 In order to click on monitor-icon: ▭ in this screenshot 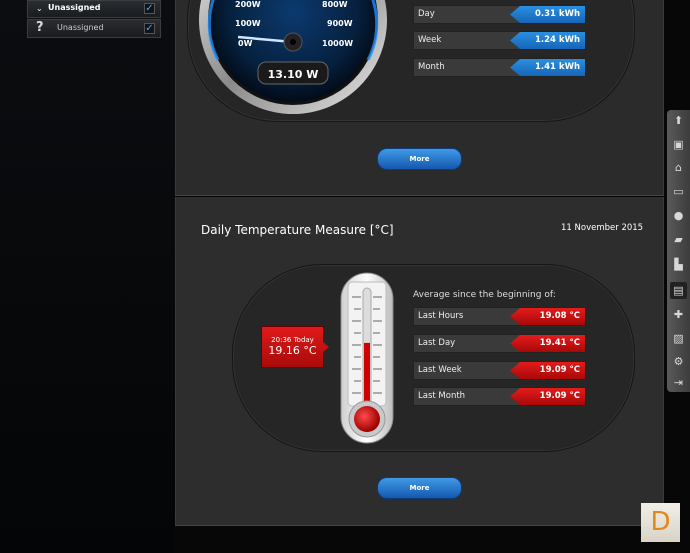, I will do `click(678, 191)`.